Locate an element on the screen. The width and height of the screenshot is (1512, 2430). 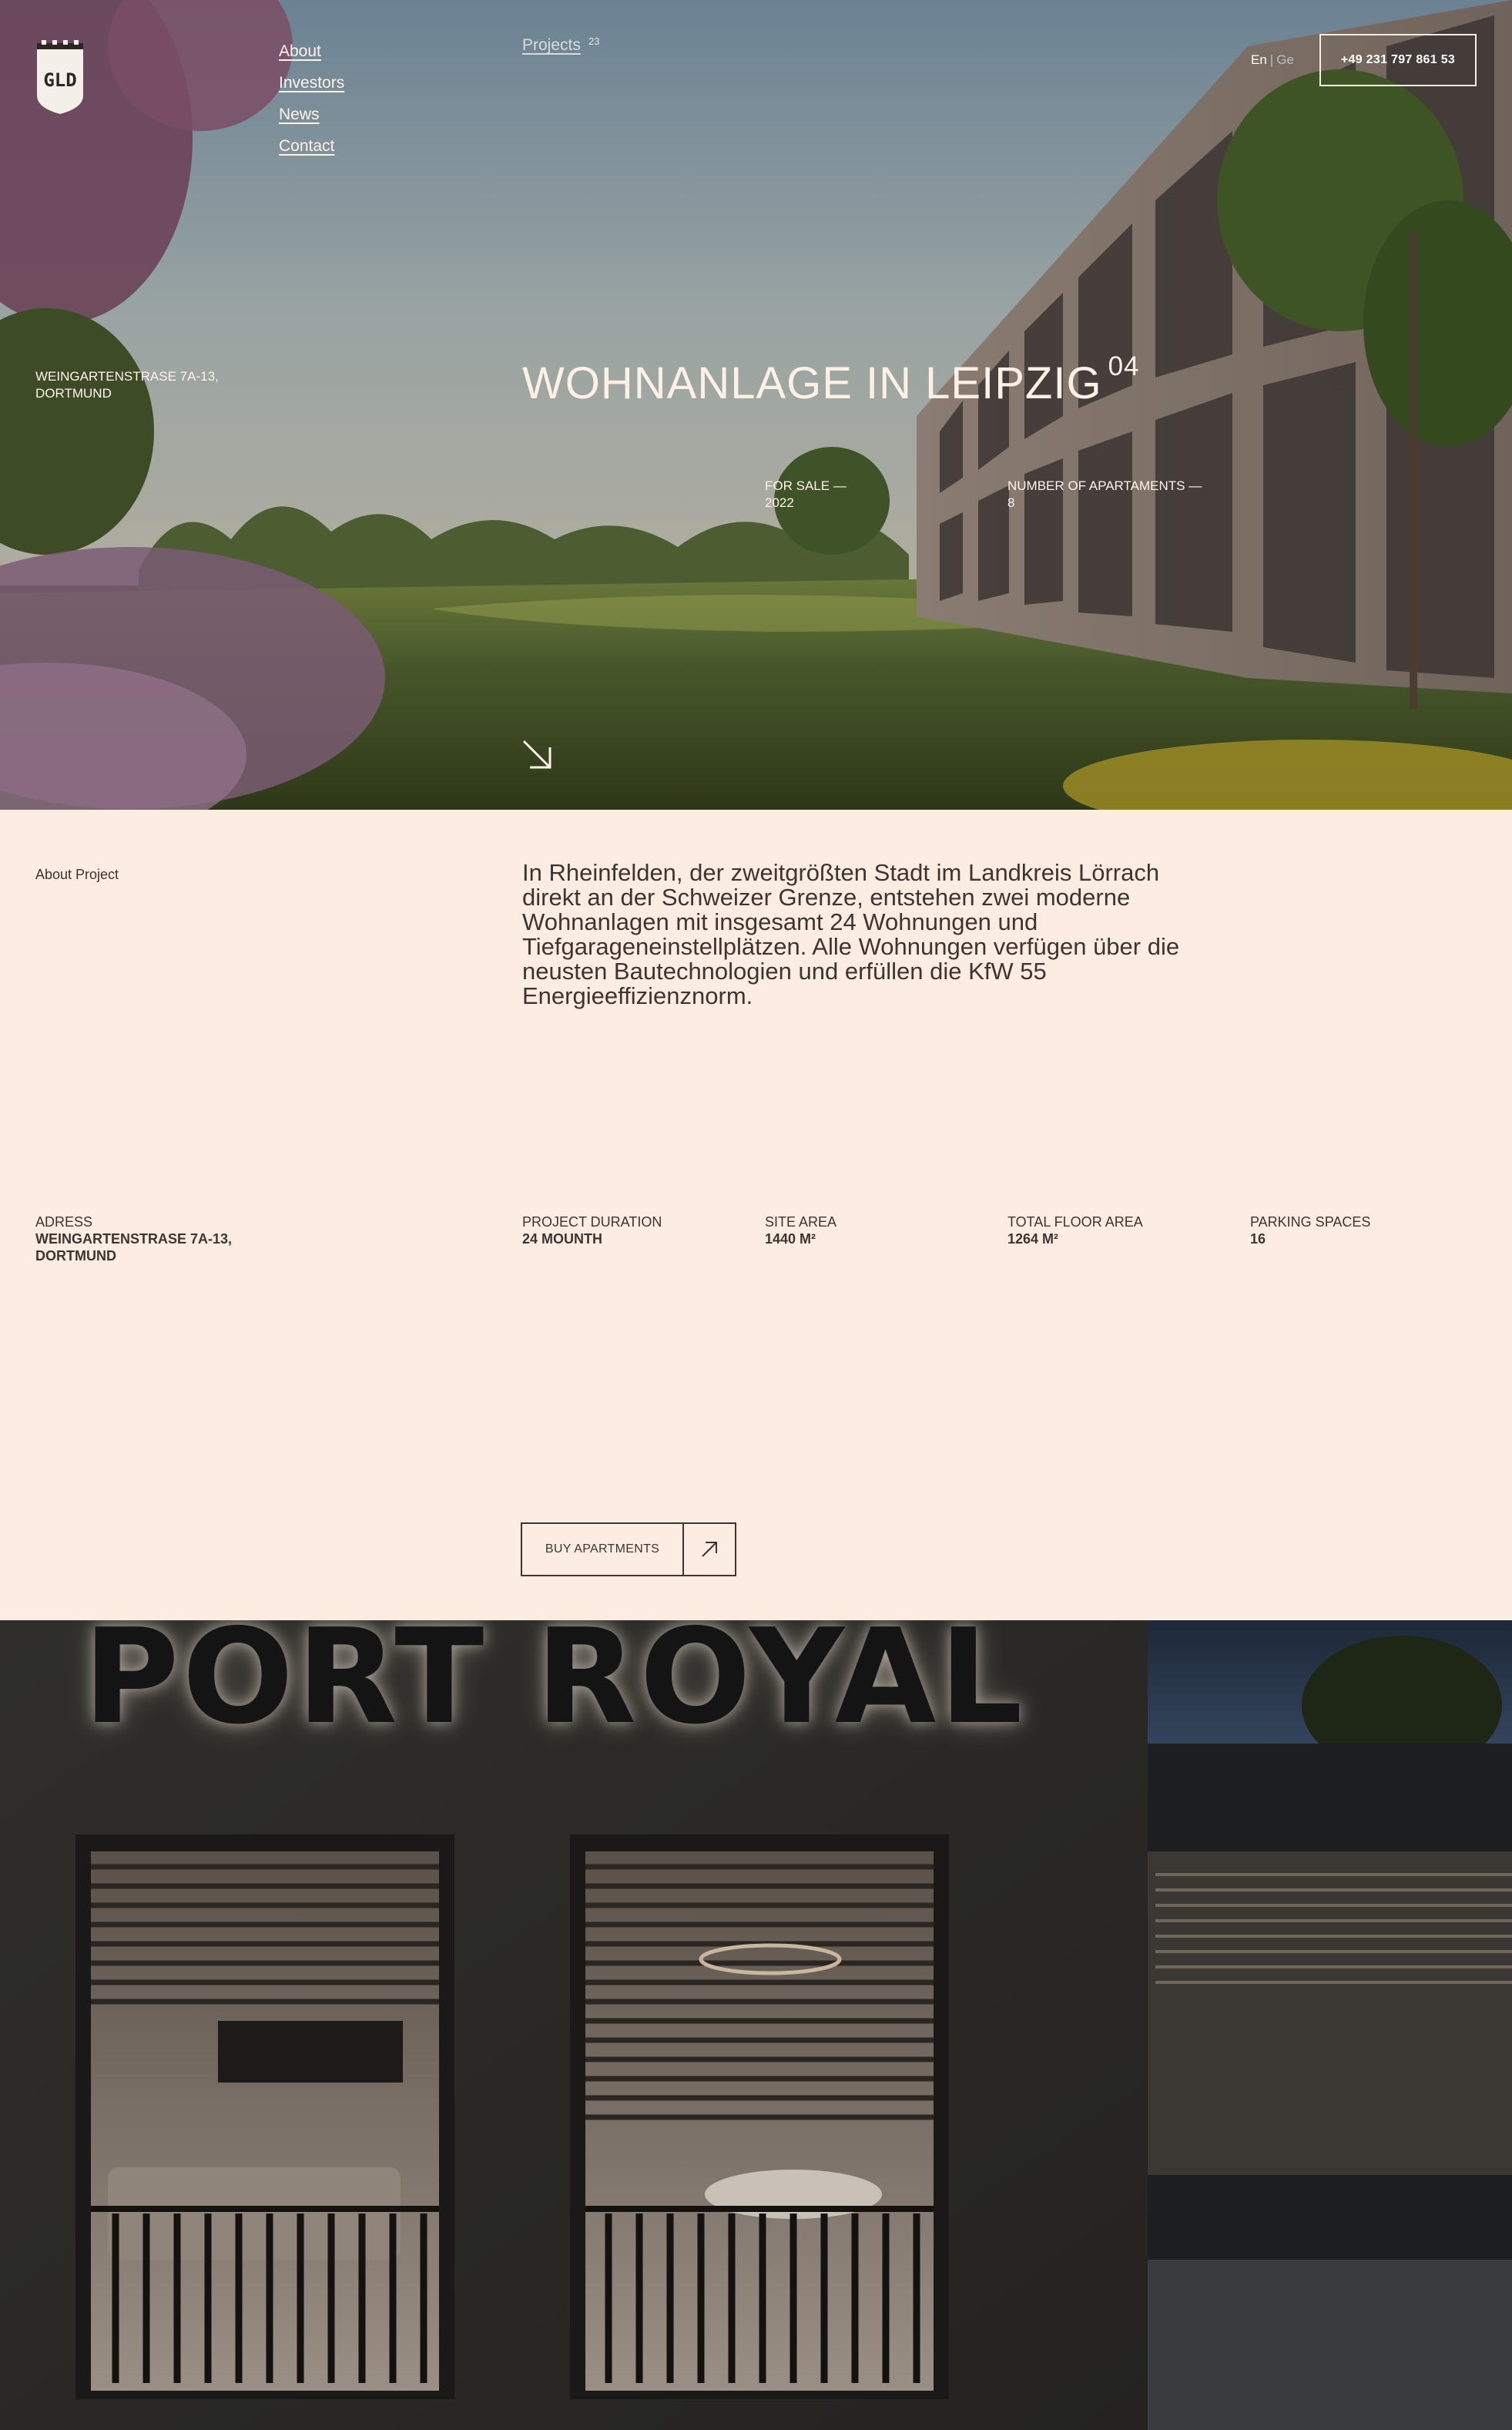
buy-apartments-button: BUY APARTMENTS is located at coordinates (628, 1549).